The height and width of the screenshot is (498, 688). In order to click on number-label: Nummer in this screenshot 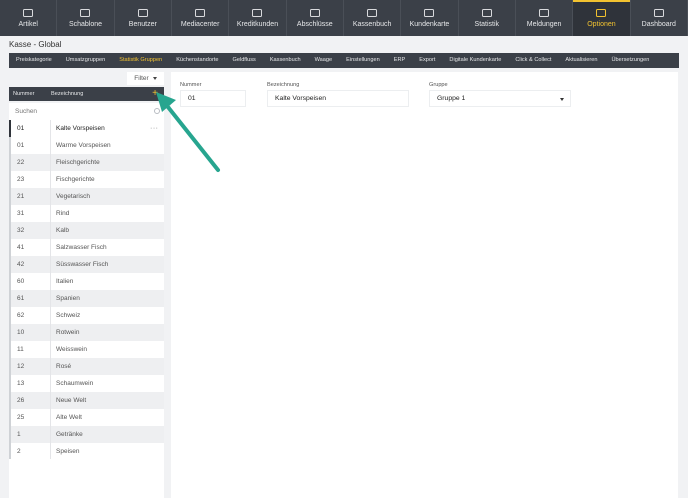, I will do `click(191, 85)`.